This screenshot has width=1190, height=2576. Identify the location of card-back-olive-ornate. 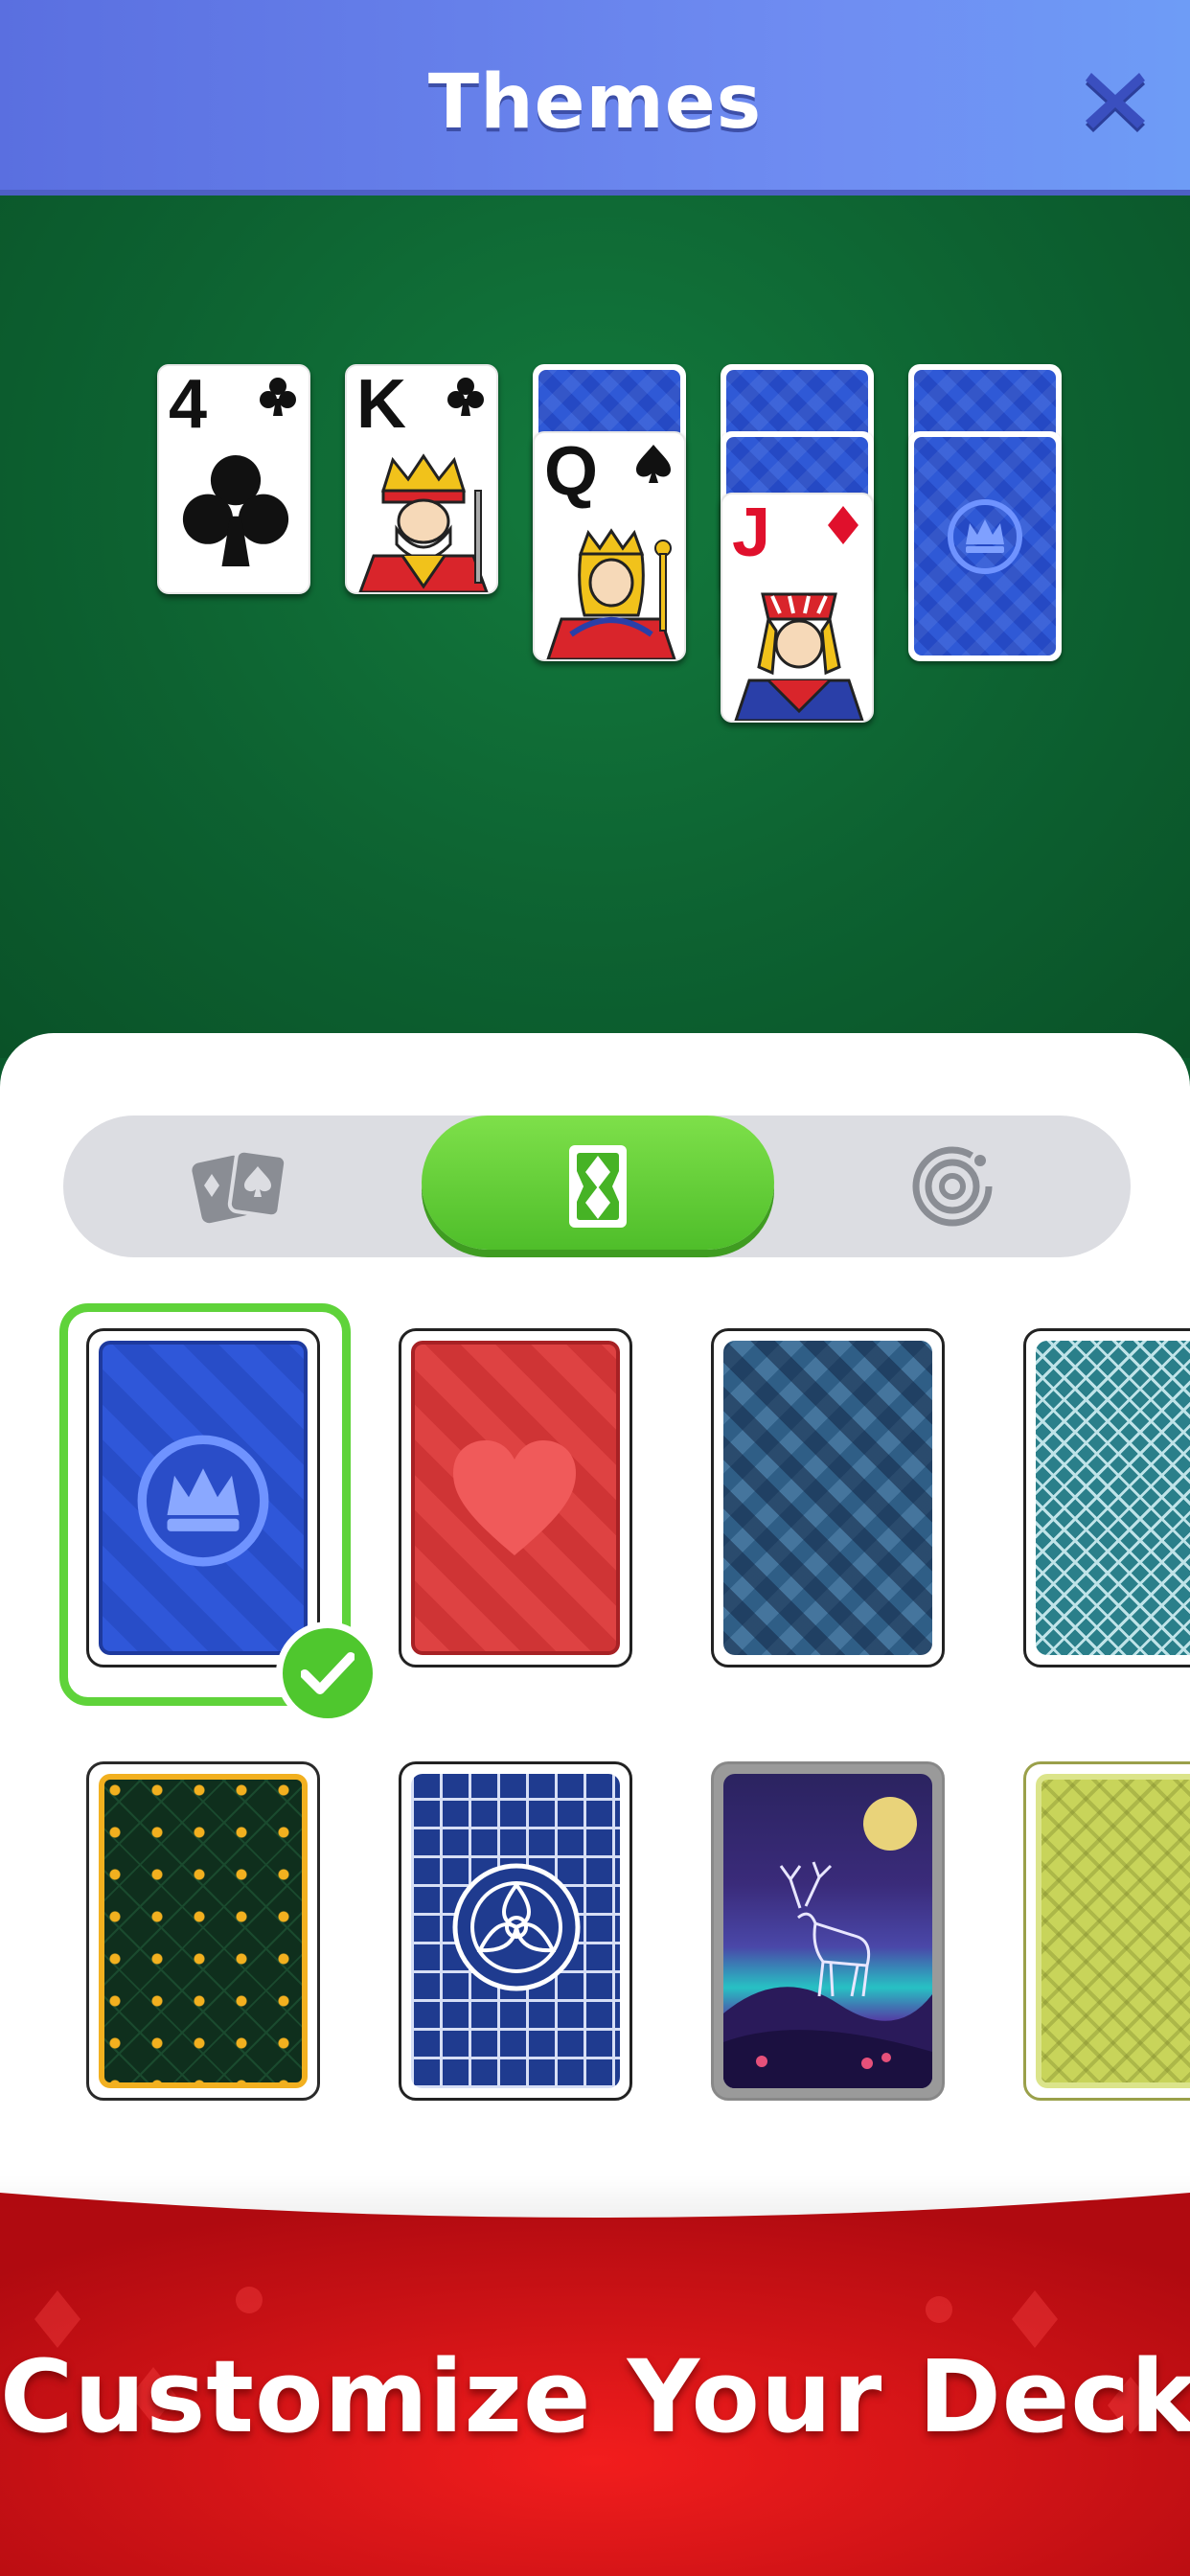
(1106, 1931).